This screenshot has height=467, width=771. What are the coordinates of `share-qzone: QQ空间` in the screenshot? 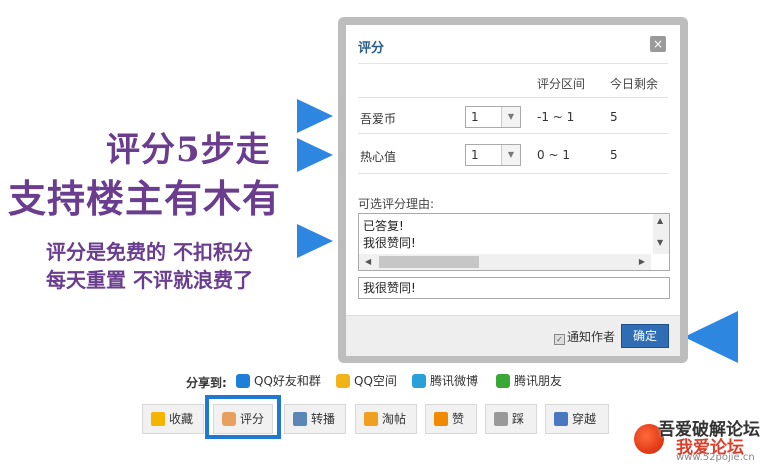 It's located at (366, 380).